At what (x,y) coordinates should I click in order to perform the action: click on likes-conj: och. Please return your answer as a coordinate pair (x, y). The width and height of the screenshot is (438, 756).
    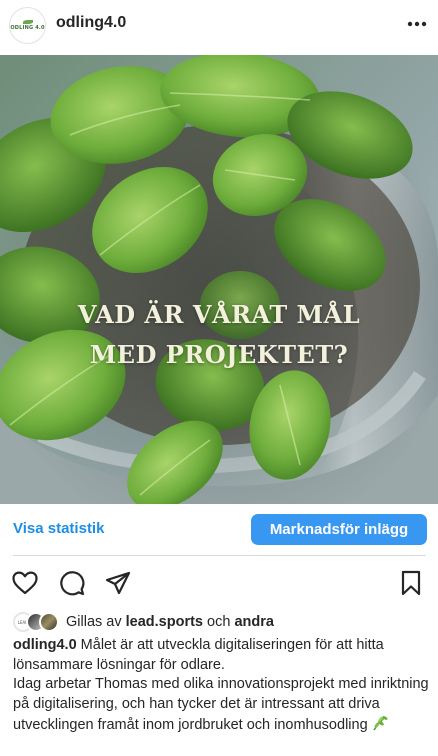
    Looking at the image, I should click on (219, 622).